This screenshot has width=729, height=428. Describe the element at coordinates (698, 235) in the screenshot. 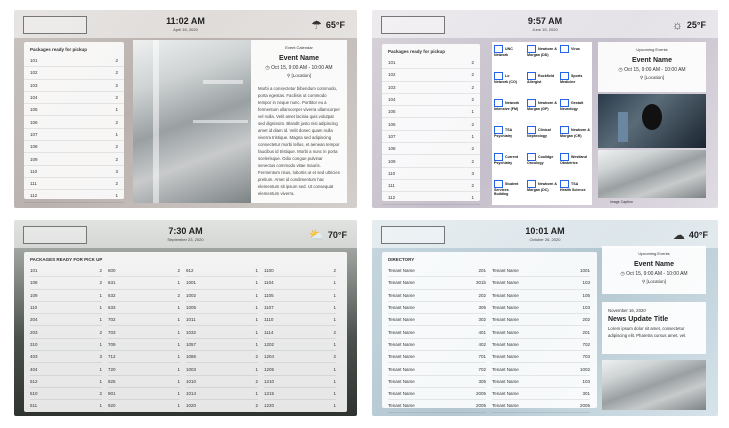

I see `temperature: 40°F` at that location.